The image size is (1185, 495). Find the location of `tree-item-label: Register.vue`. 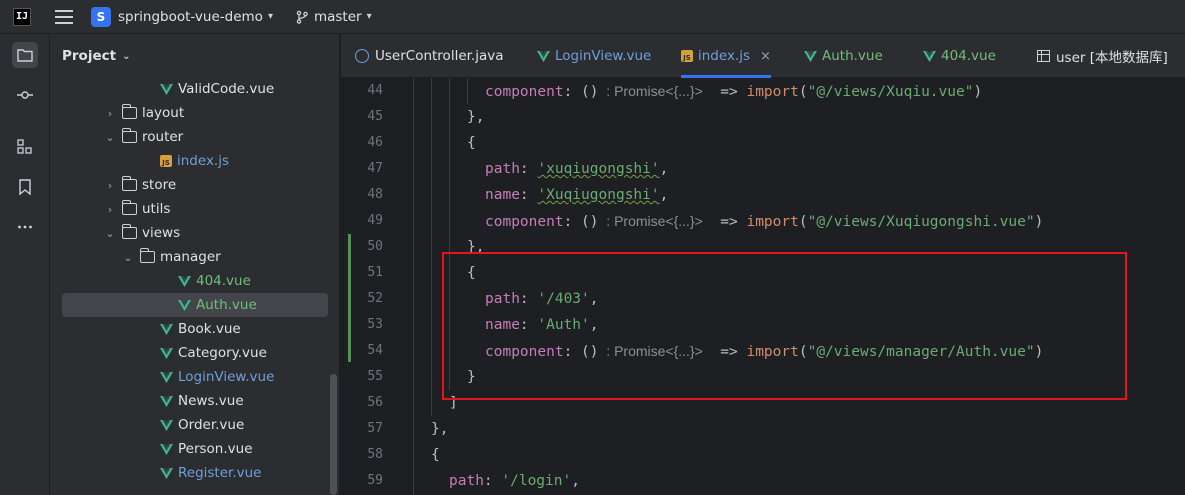

tree-item-label: Register.vue is located at coordinates (220, 473).